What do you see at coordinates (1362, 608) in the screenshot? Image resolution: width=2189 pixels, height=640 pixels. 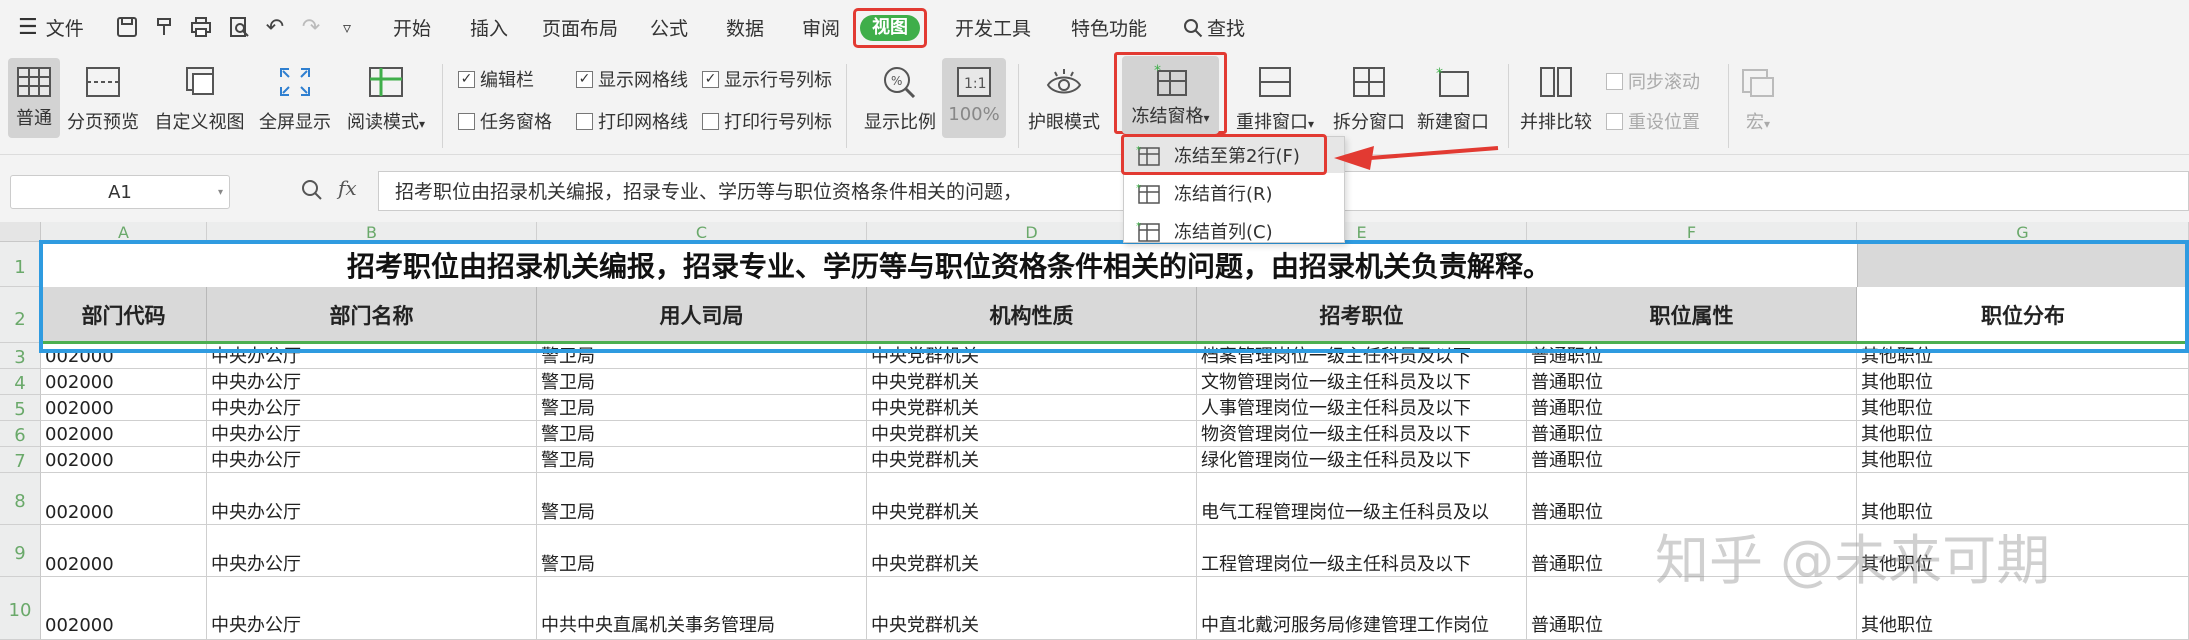 I see `table-cell: 中直北戴河服务局修建管理工作岗位` at bounding box center [1362, 608].